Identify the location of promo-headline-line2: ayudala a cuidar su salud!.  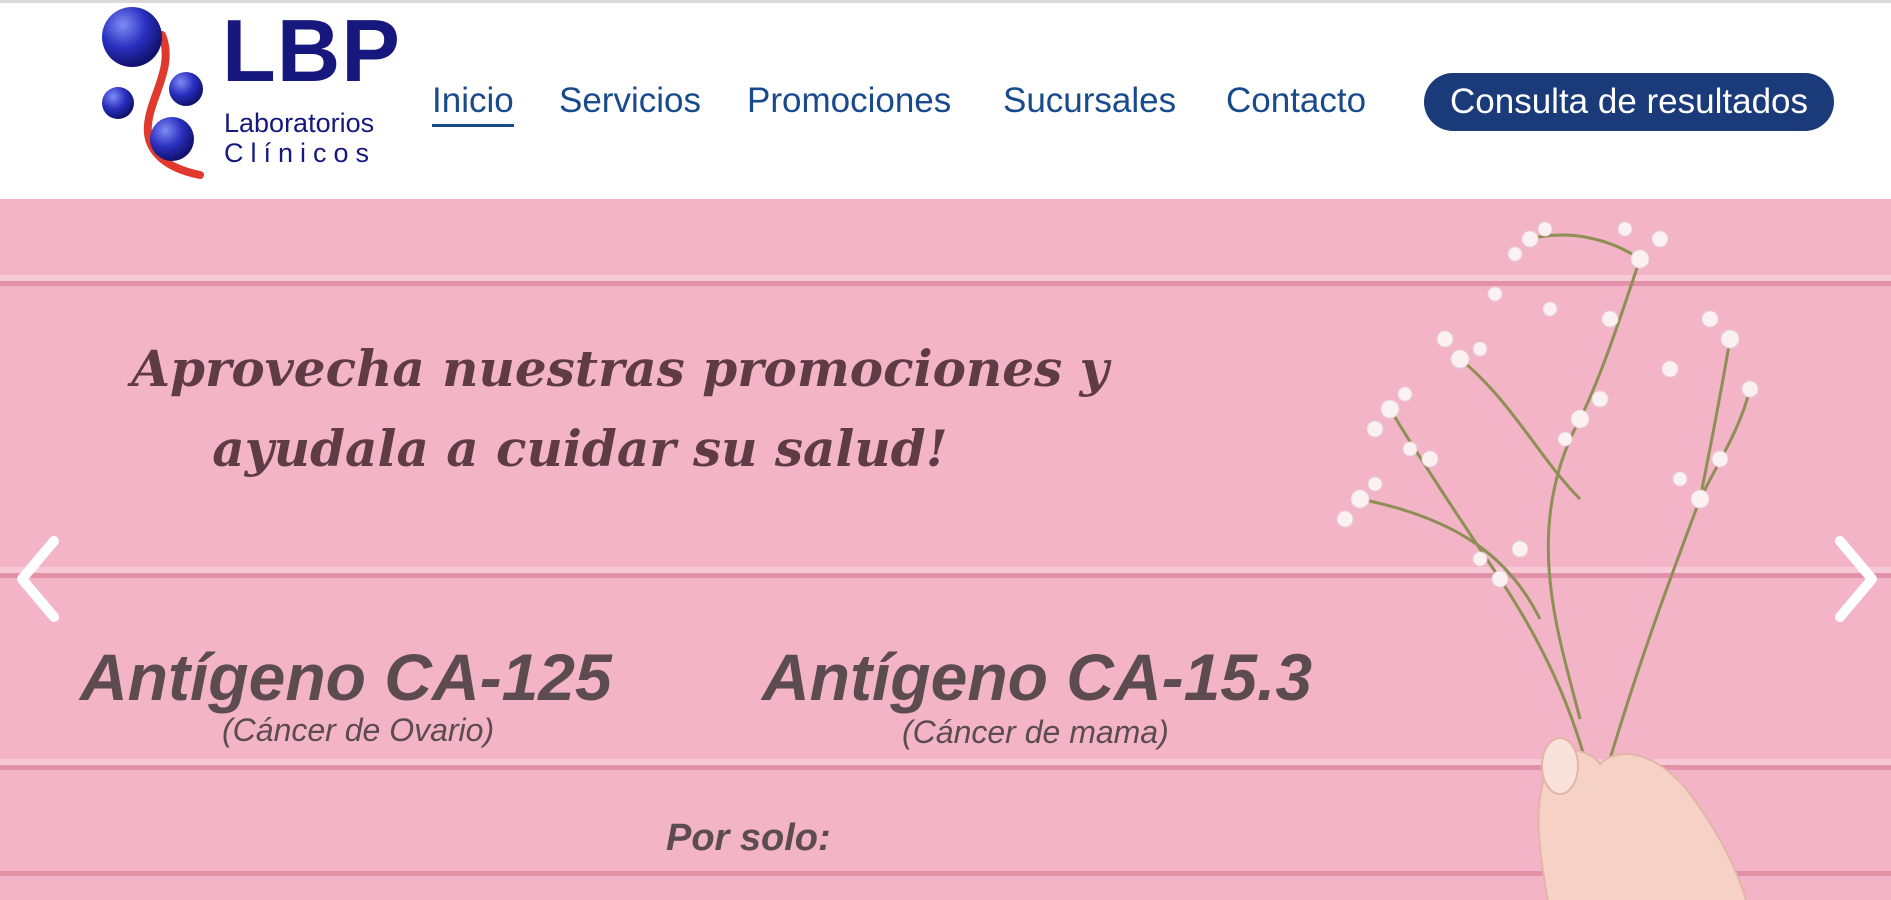
(580, 448).